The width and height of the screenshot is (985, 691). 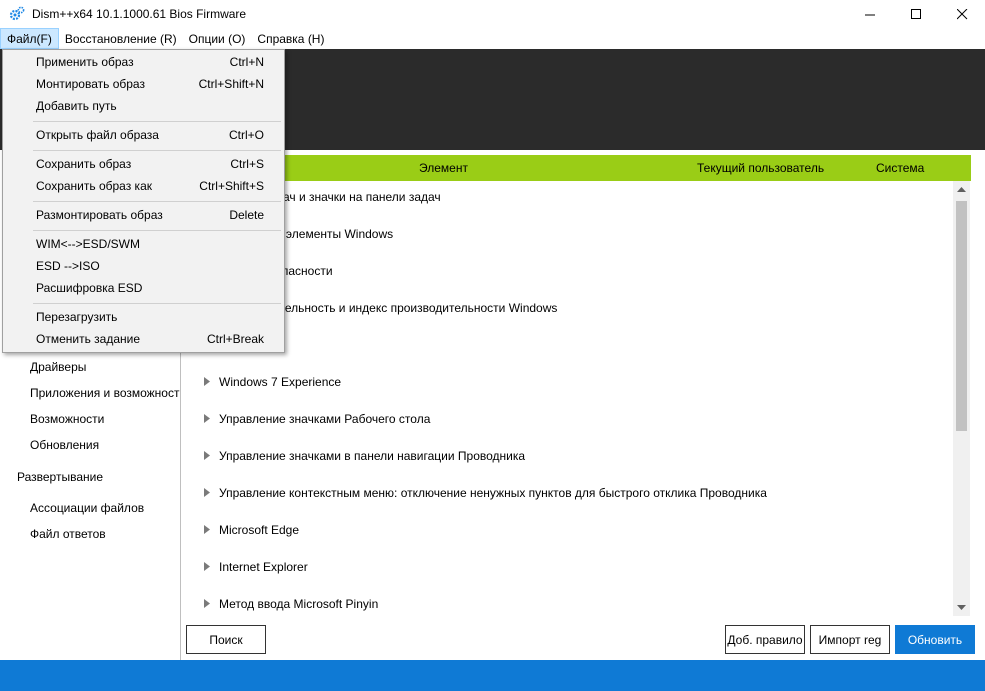 What do you see at coordinates (64, 445) in the screenshot?
I see `sidebar-item-updates: Обновления` at bounding box center [64, 445].